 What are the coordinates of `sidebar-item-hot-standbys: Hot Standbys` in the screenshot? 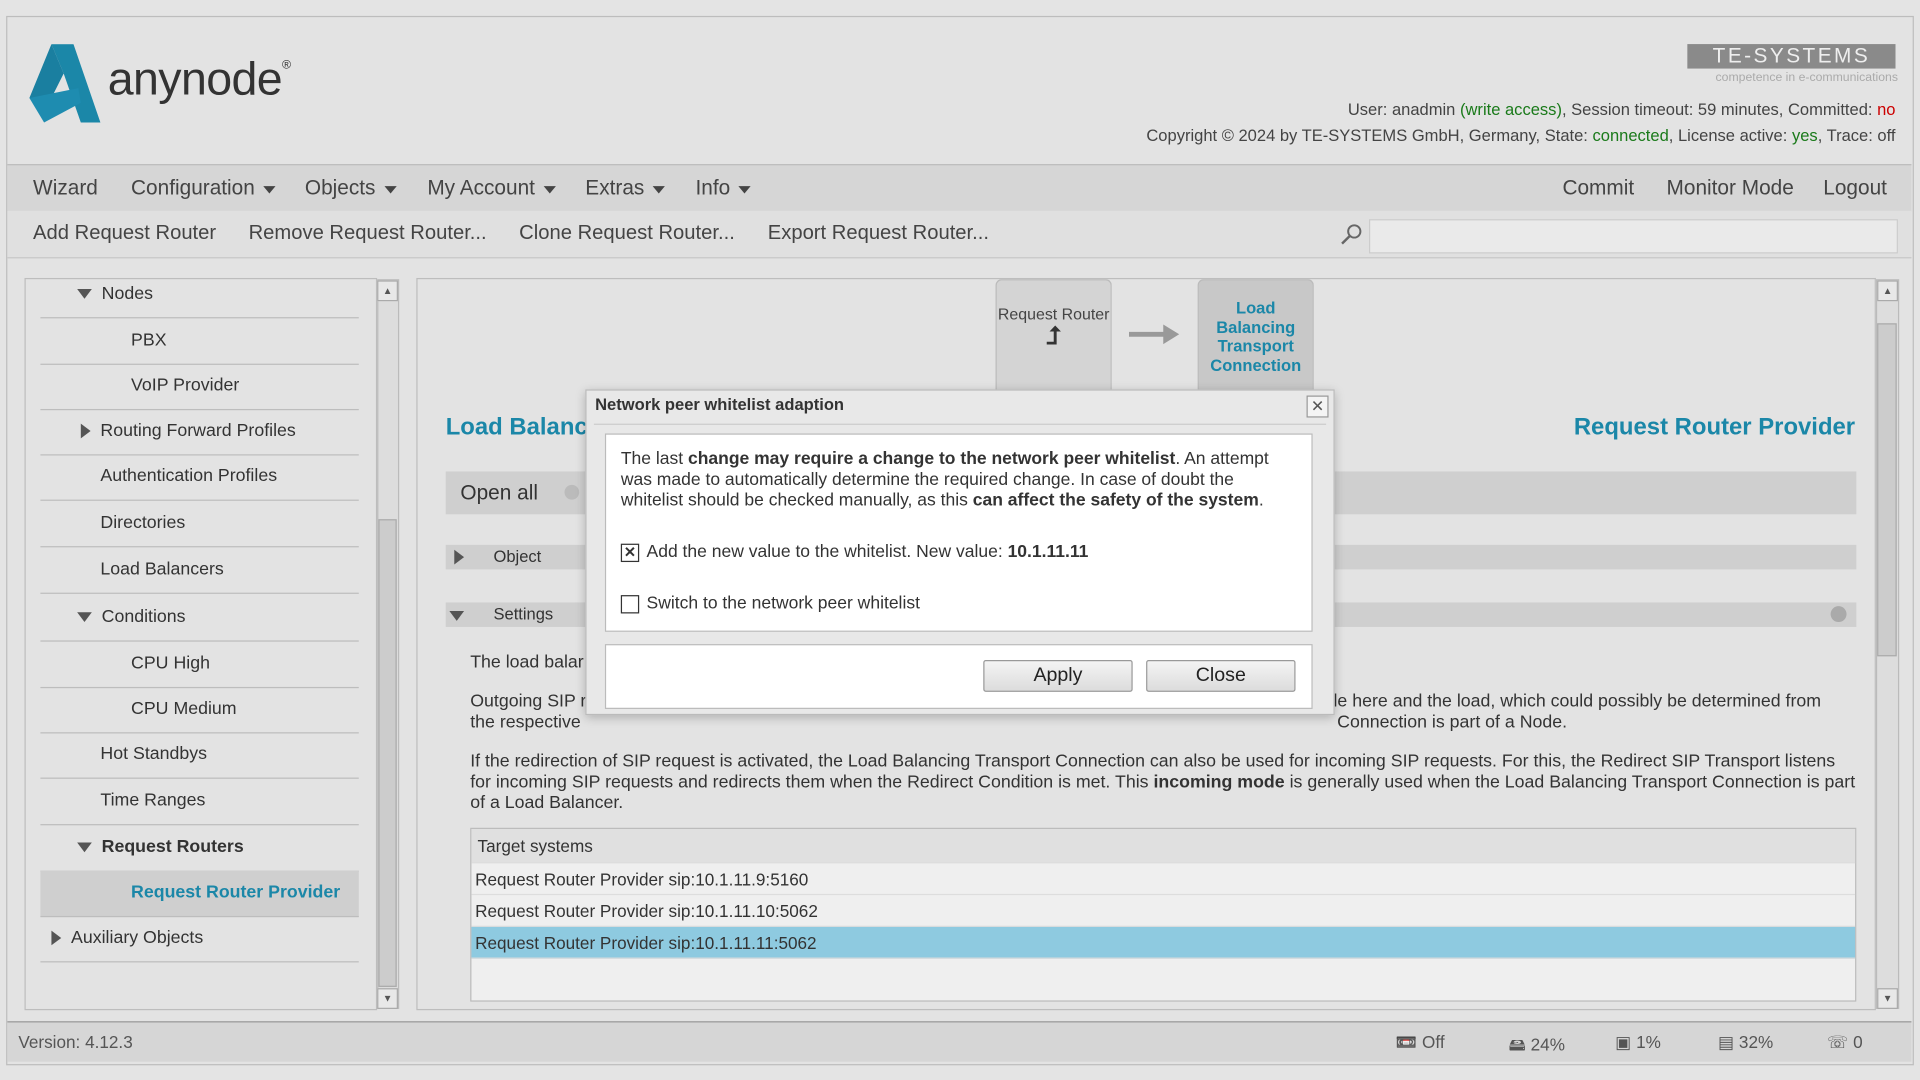 It's located at (199, 755).